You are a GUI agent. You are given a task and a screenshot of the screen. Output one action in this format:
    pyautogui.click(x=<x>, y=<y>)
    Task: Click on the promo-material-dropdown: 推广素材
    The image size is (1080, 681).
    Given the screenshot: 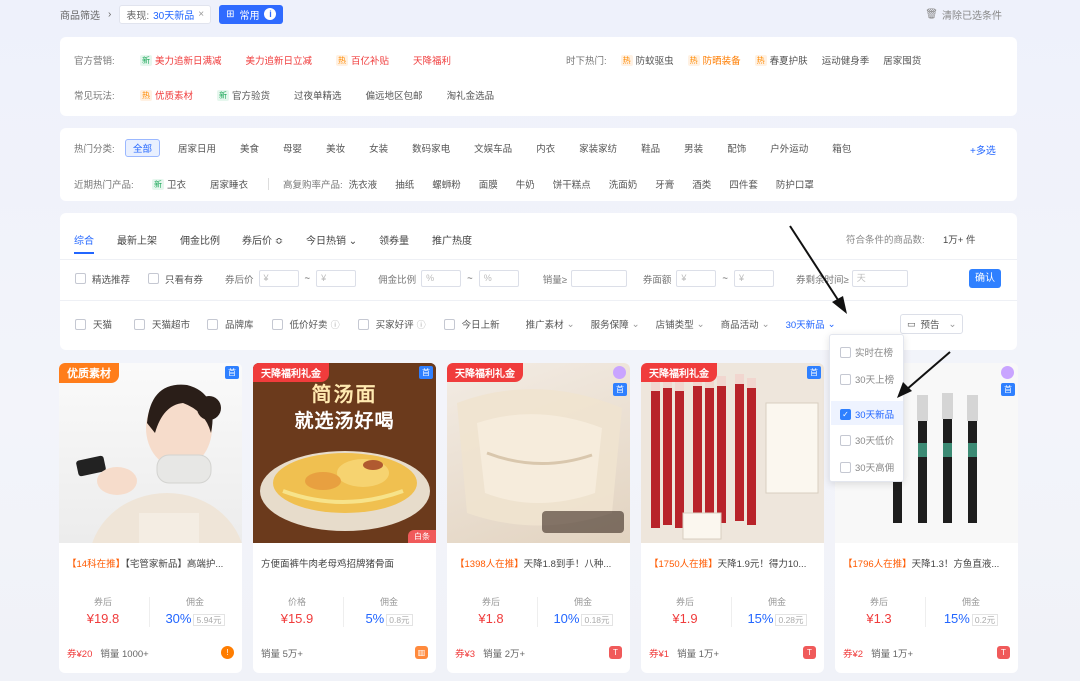 What is the action you would take?
    pyautogui.click(x=545, y=324)
    